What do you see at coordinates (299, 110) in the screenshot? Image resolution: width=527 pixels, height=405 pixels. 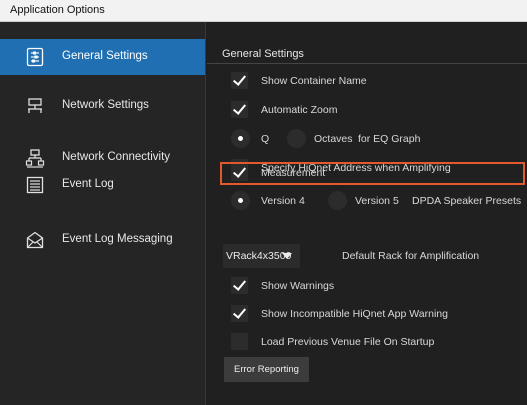 I see `automatic-zoom-label: Automatic Zoom` at bounding box center [299, 110].